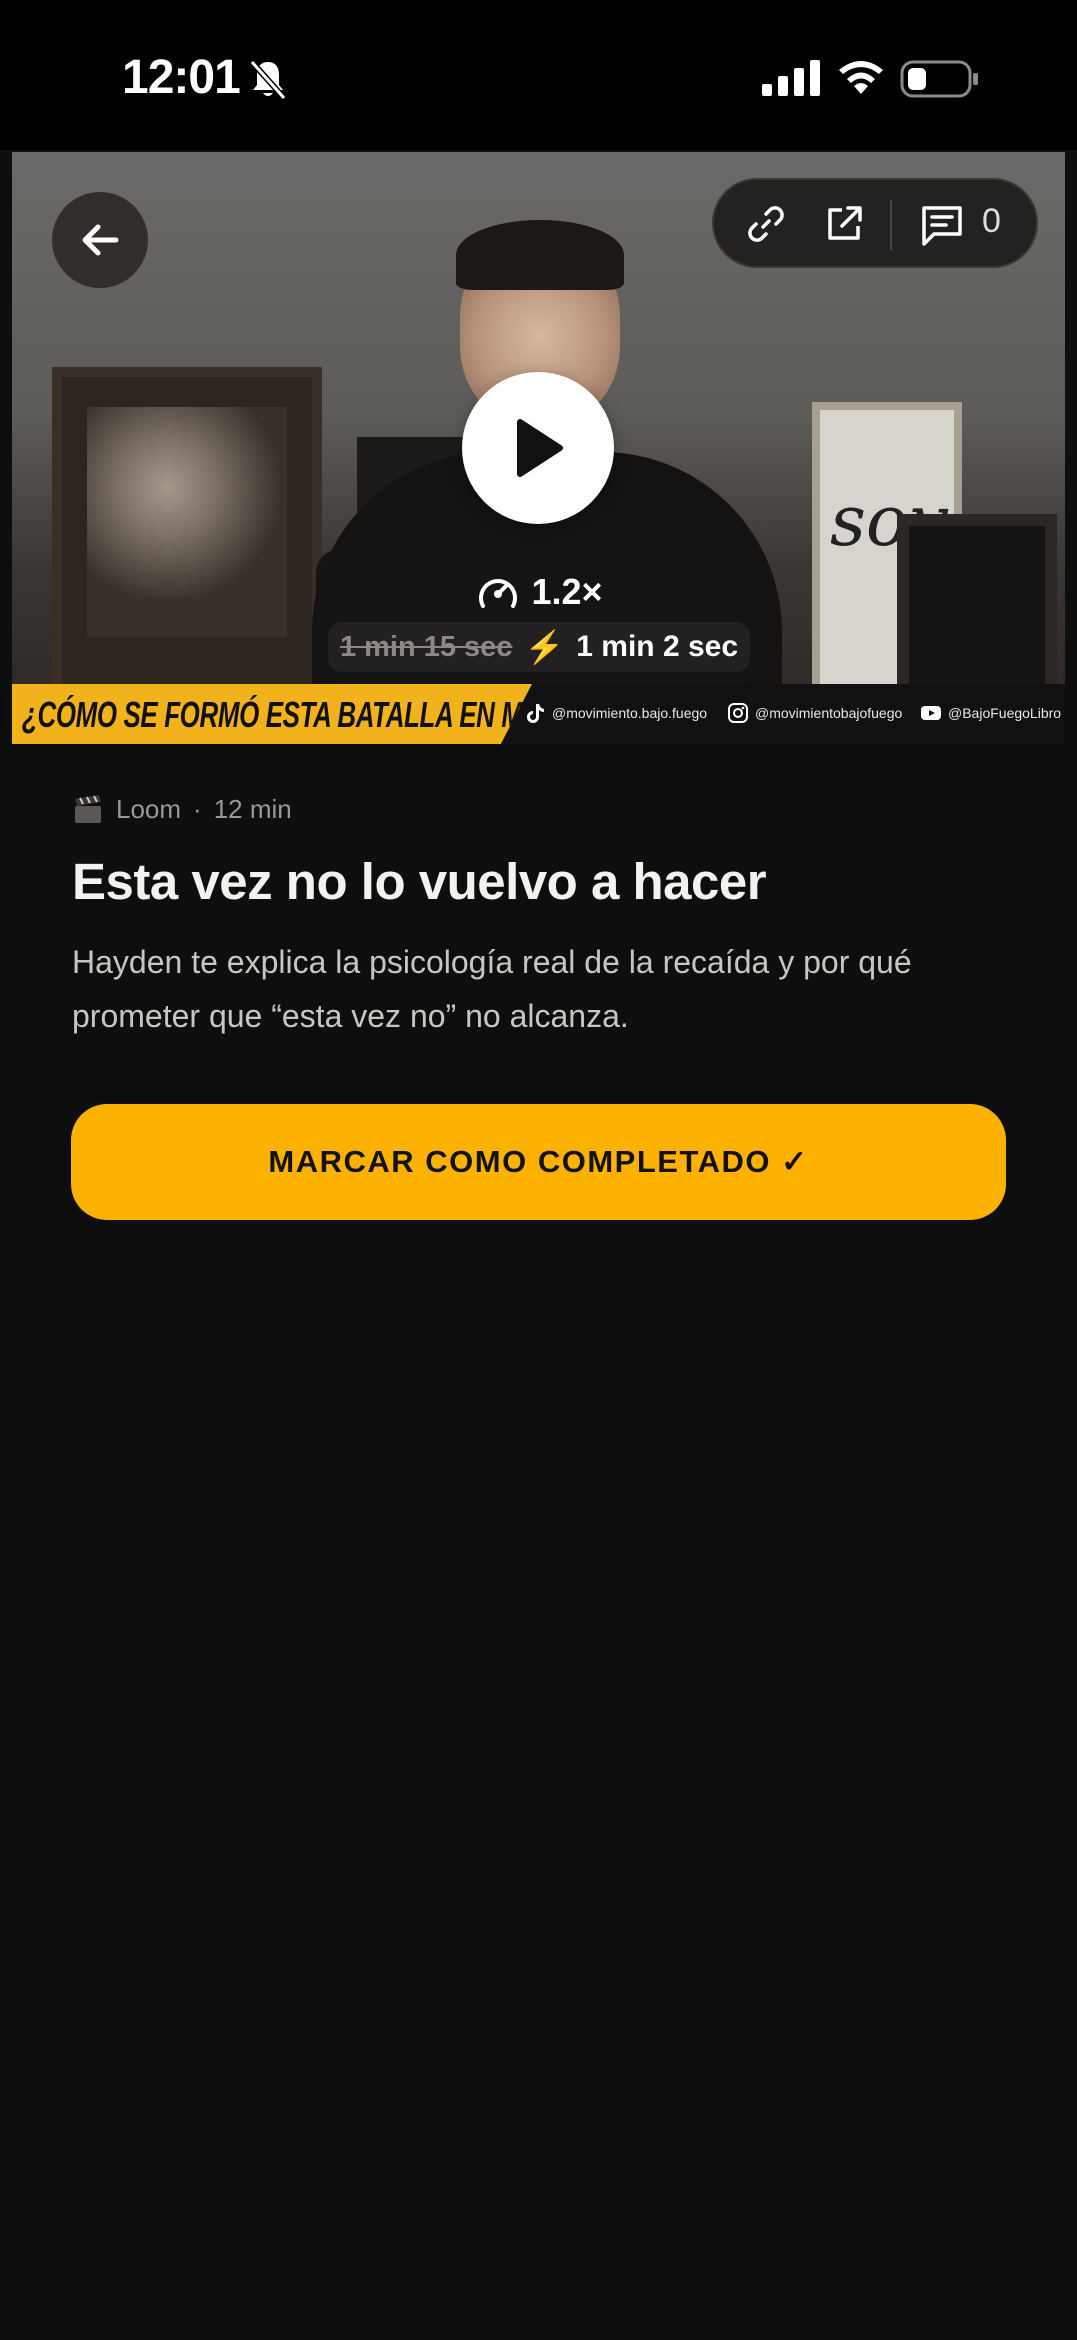 This screenshot has height=2340, width=1077. I want to click on social-instagram: @movimientobajofuego, so click(814, 713).